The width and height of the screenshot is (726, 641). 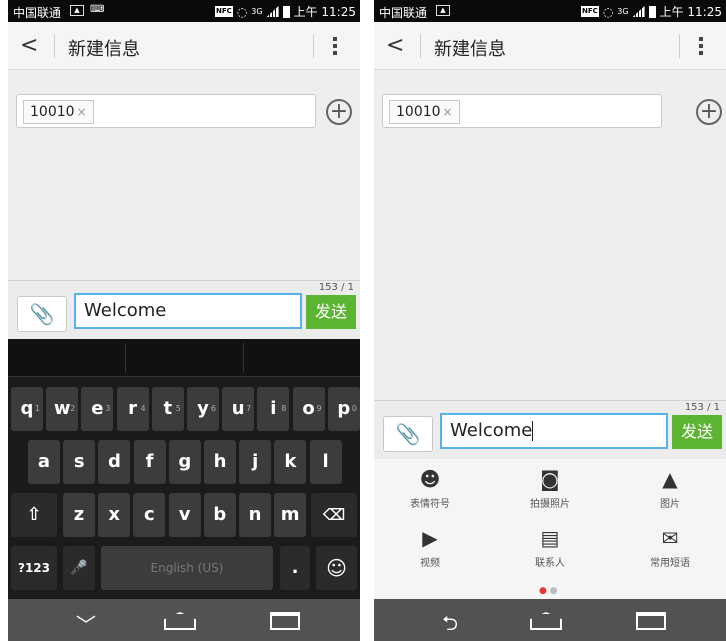 What do you see at coordinates (52, 112) in the screenshot?
I see `recipient-number: 10010` at bounding box center [52, 112].